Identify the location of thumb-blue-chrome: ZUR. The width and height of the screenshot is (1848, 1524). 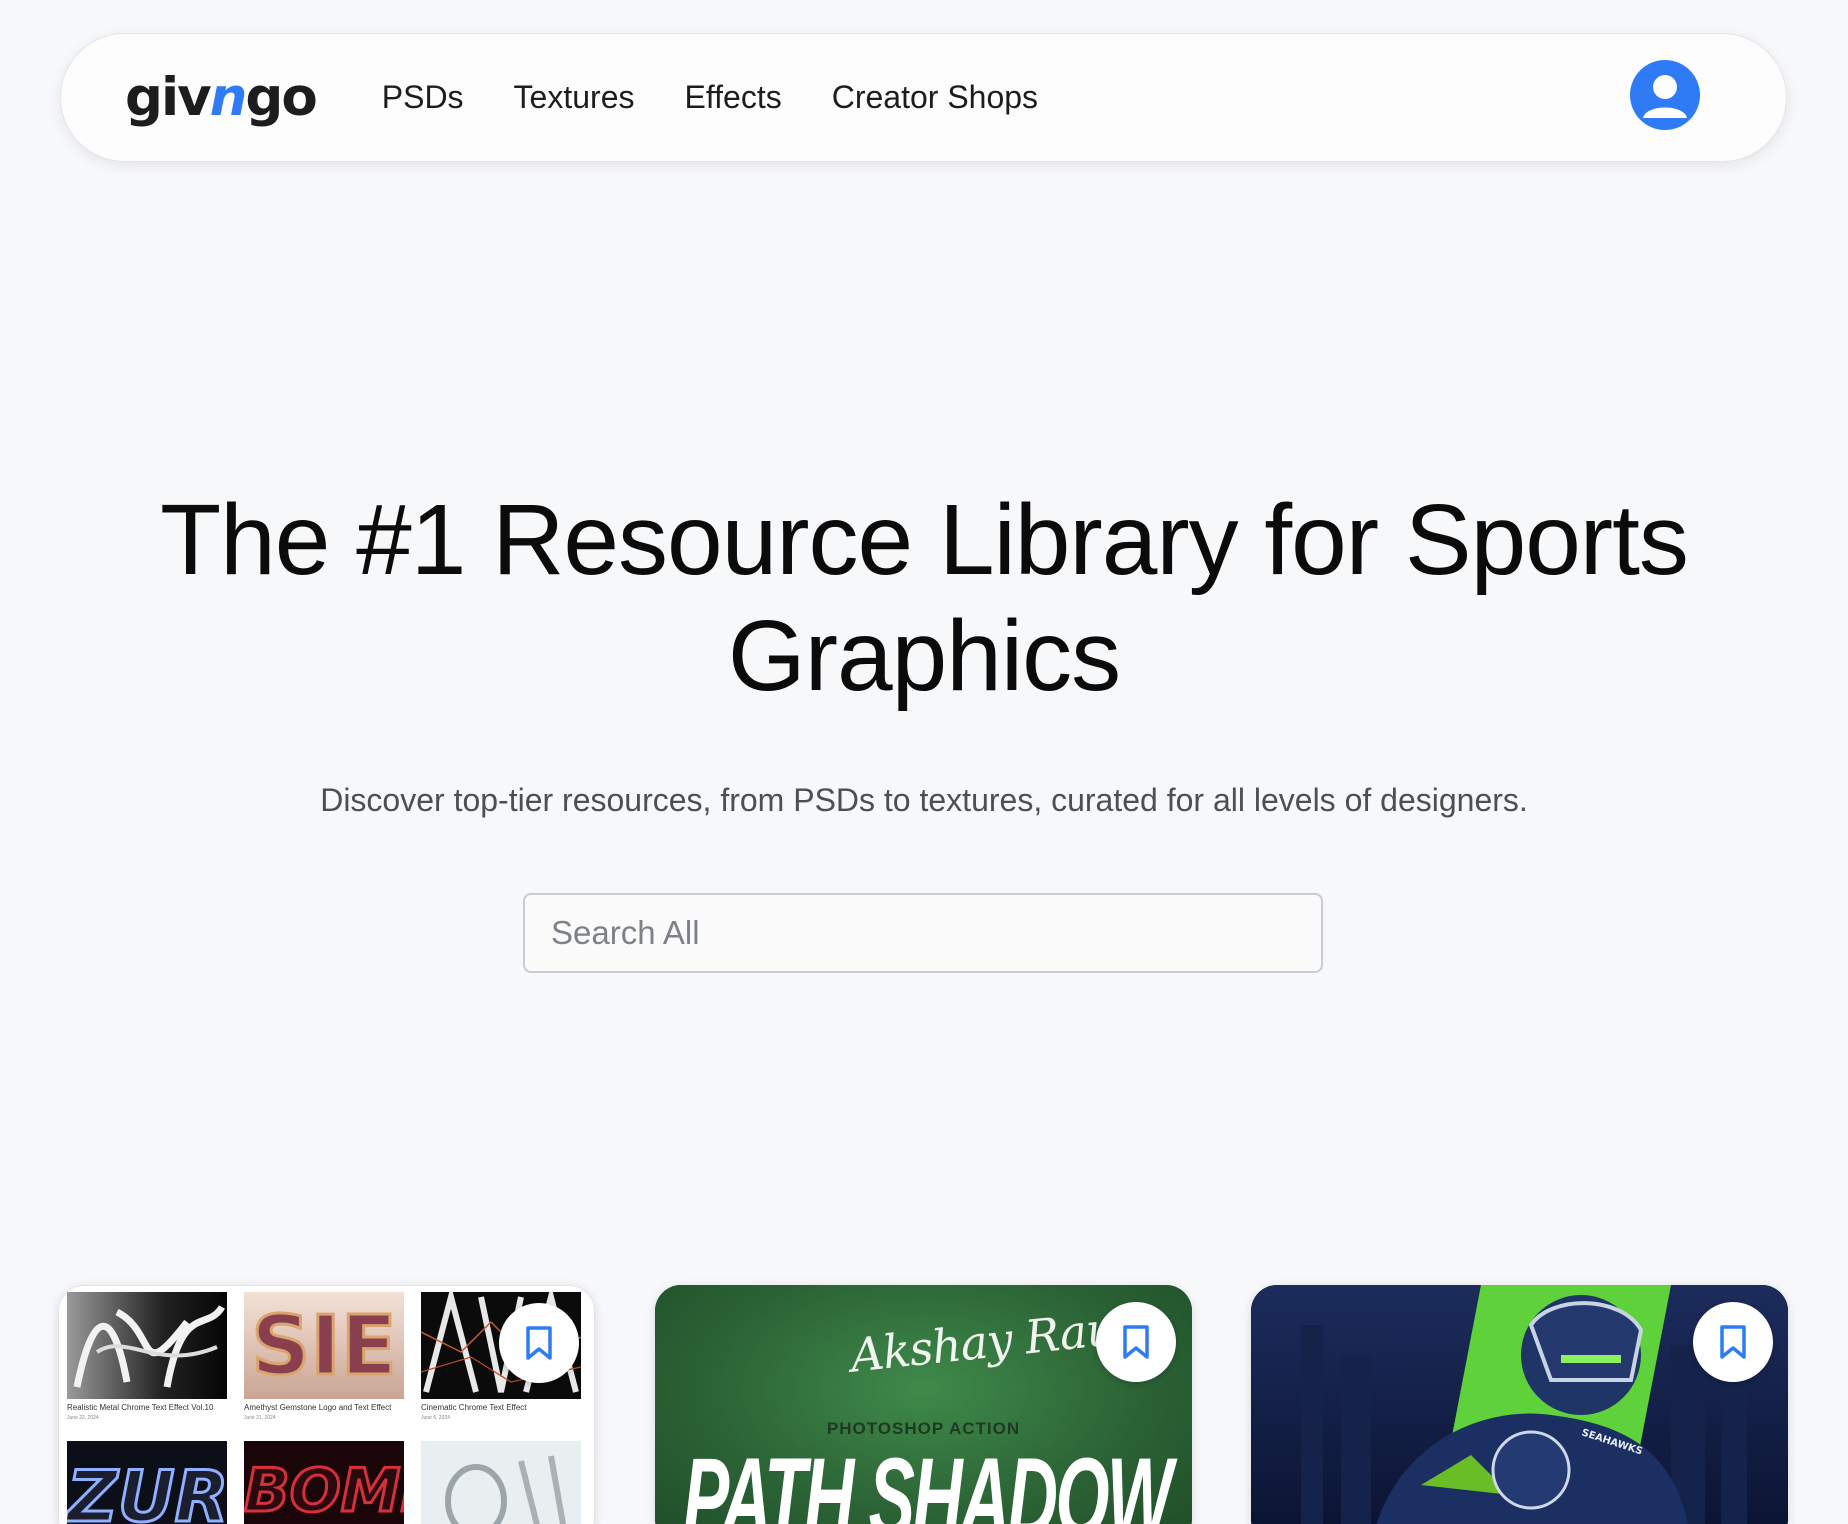
(147, 1482).